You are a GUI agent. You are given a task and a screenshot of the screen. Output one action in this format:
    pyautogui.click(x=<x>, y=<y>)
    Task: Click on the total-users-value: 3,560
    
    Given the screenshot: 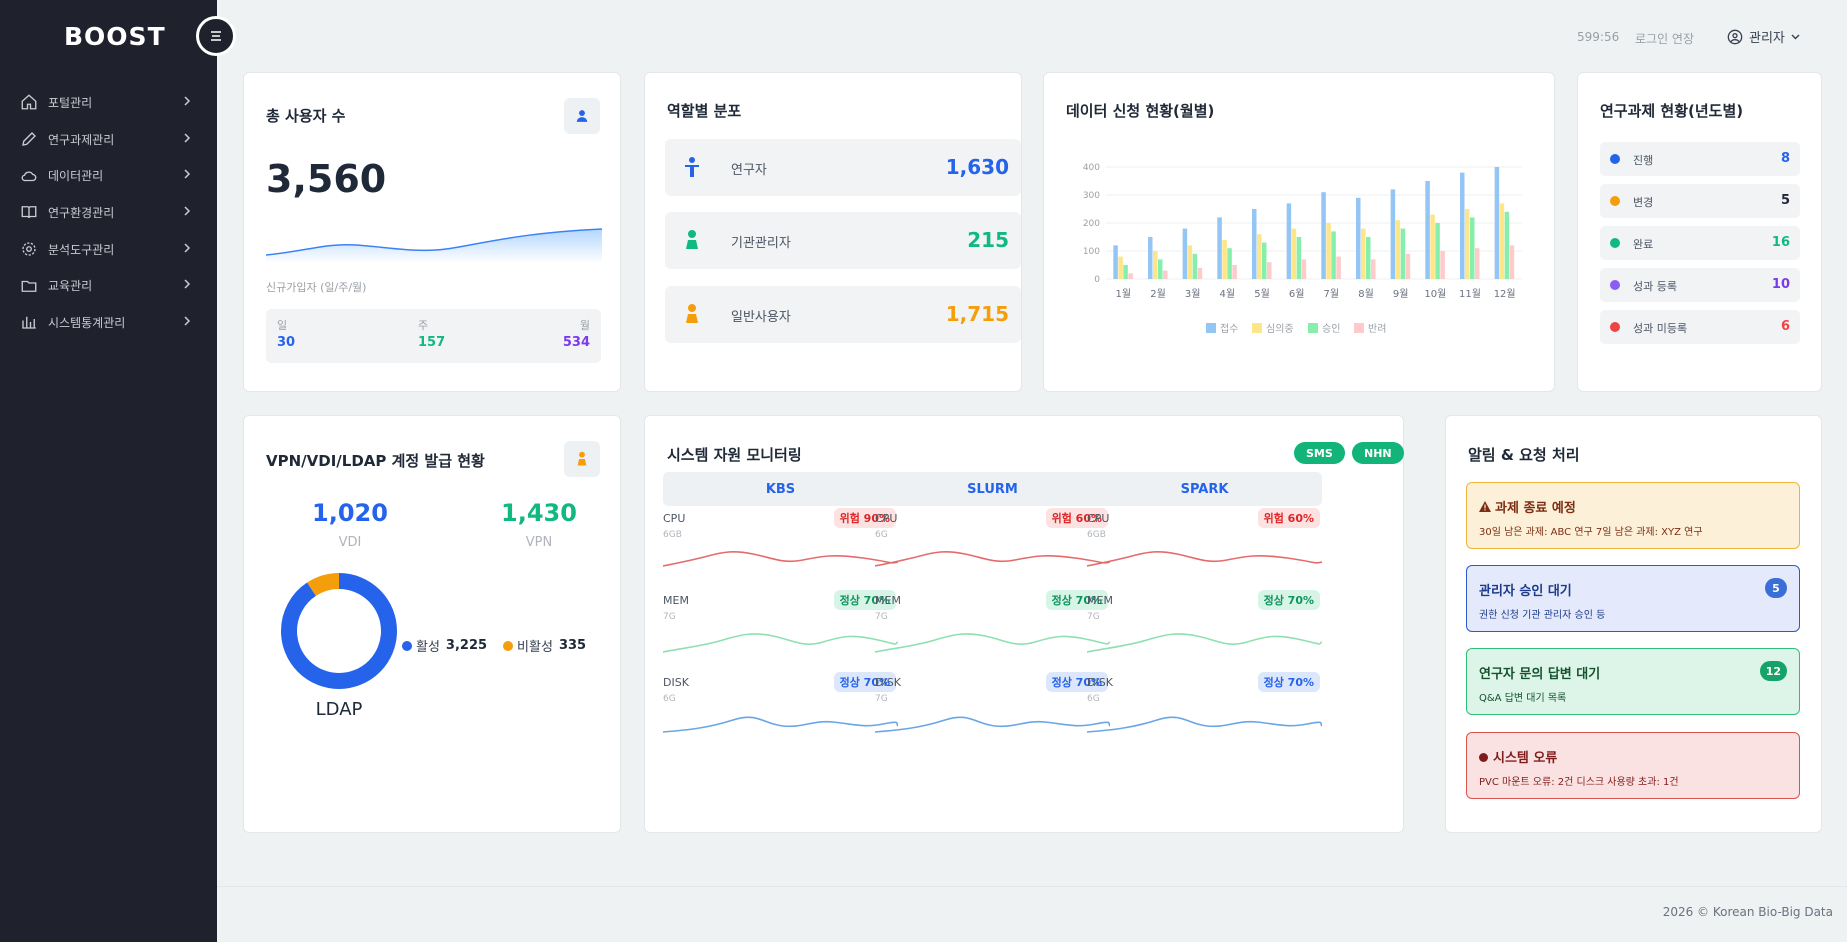 What is the action you would take?
    pyautogui.click(x=326, y=179)
    